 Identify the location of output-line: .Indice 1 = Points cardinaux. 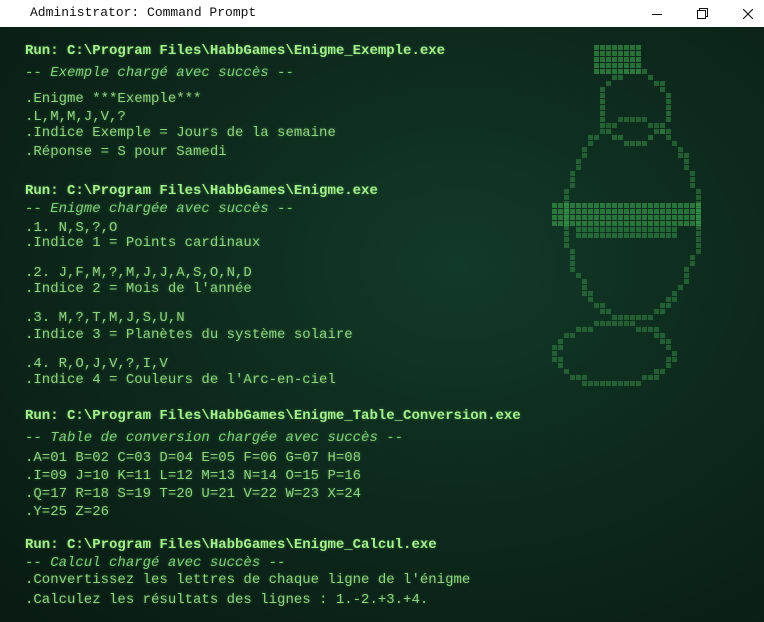
(143, 243).